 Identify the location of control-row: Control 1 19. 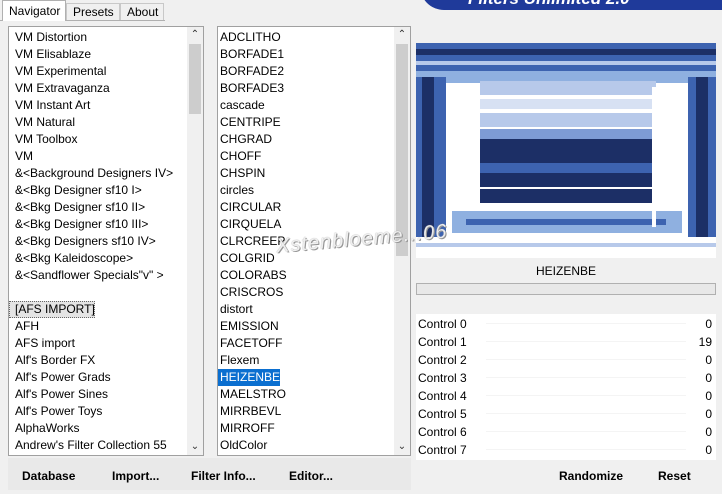
(566, 342).